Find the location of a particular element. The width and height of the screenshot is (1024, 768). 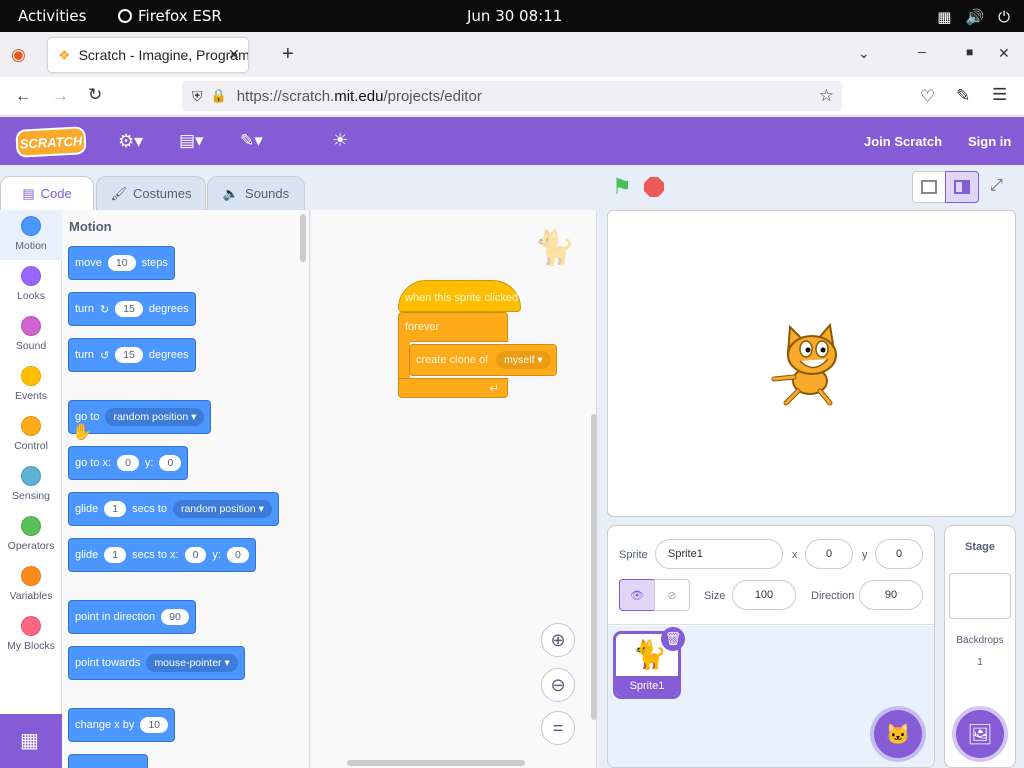

edit-menu-icon: ✎▾ is located at coordinates (251, 140).